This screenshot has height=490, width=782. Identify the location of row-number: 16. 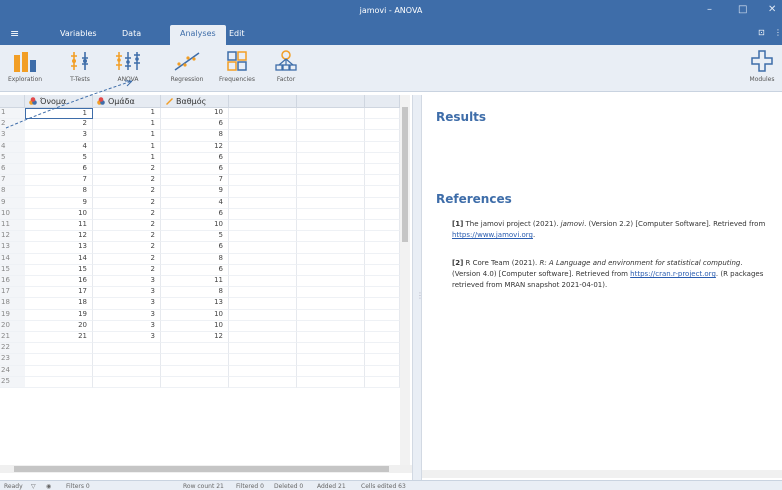
(12, 282).